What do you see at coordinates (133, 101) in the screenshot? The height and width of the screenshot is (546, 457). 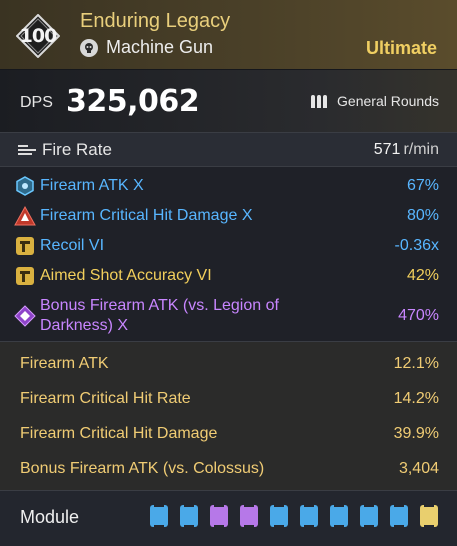 I see `dps-value: 325,062` at bounding box center [133, 101].